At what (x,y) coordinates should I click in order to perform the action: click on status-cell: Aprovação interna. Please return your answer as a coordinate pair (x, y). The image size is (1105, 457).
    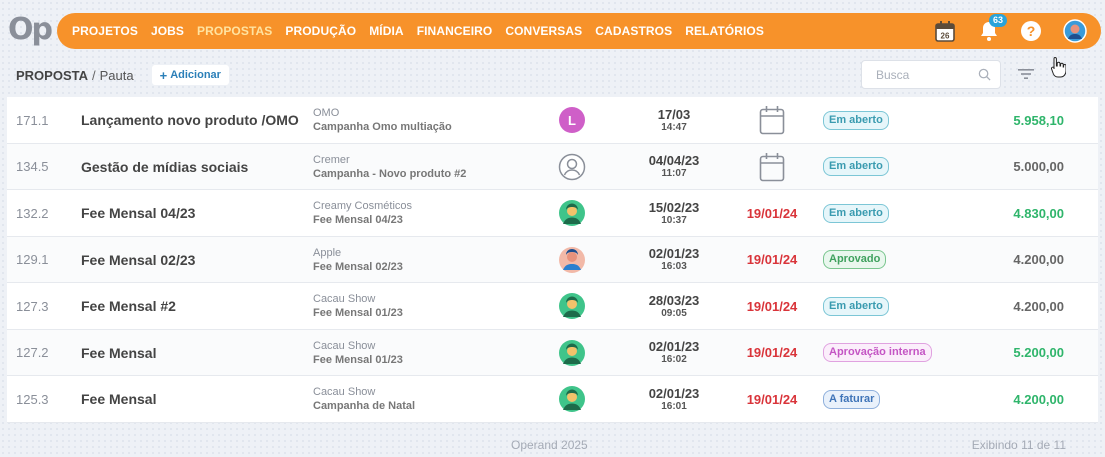
    Looking at the image, I should click on (877, 353).